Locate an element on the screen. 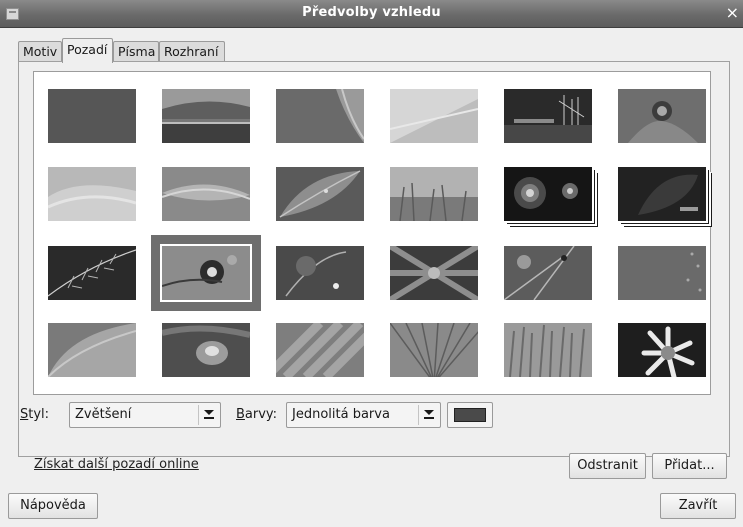 This screenshot has width=743, height=527. wallpaper-thumb-sea-horizon is located at coordinates (206, 116).